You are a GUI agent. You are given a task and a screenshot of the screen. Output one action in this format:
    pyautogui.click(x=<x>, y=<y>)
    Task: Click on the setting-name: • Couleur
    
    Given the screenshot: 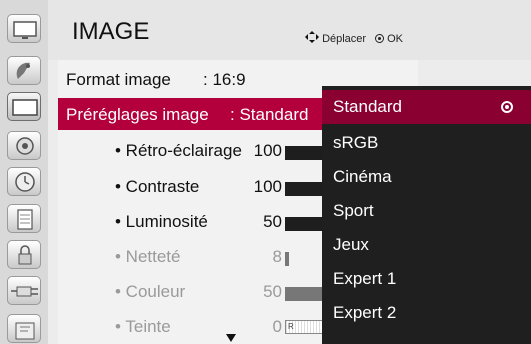 What is the action you would take?
    pyautogui.click(x=150, y=291)
    